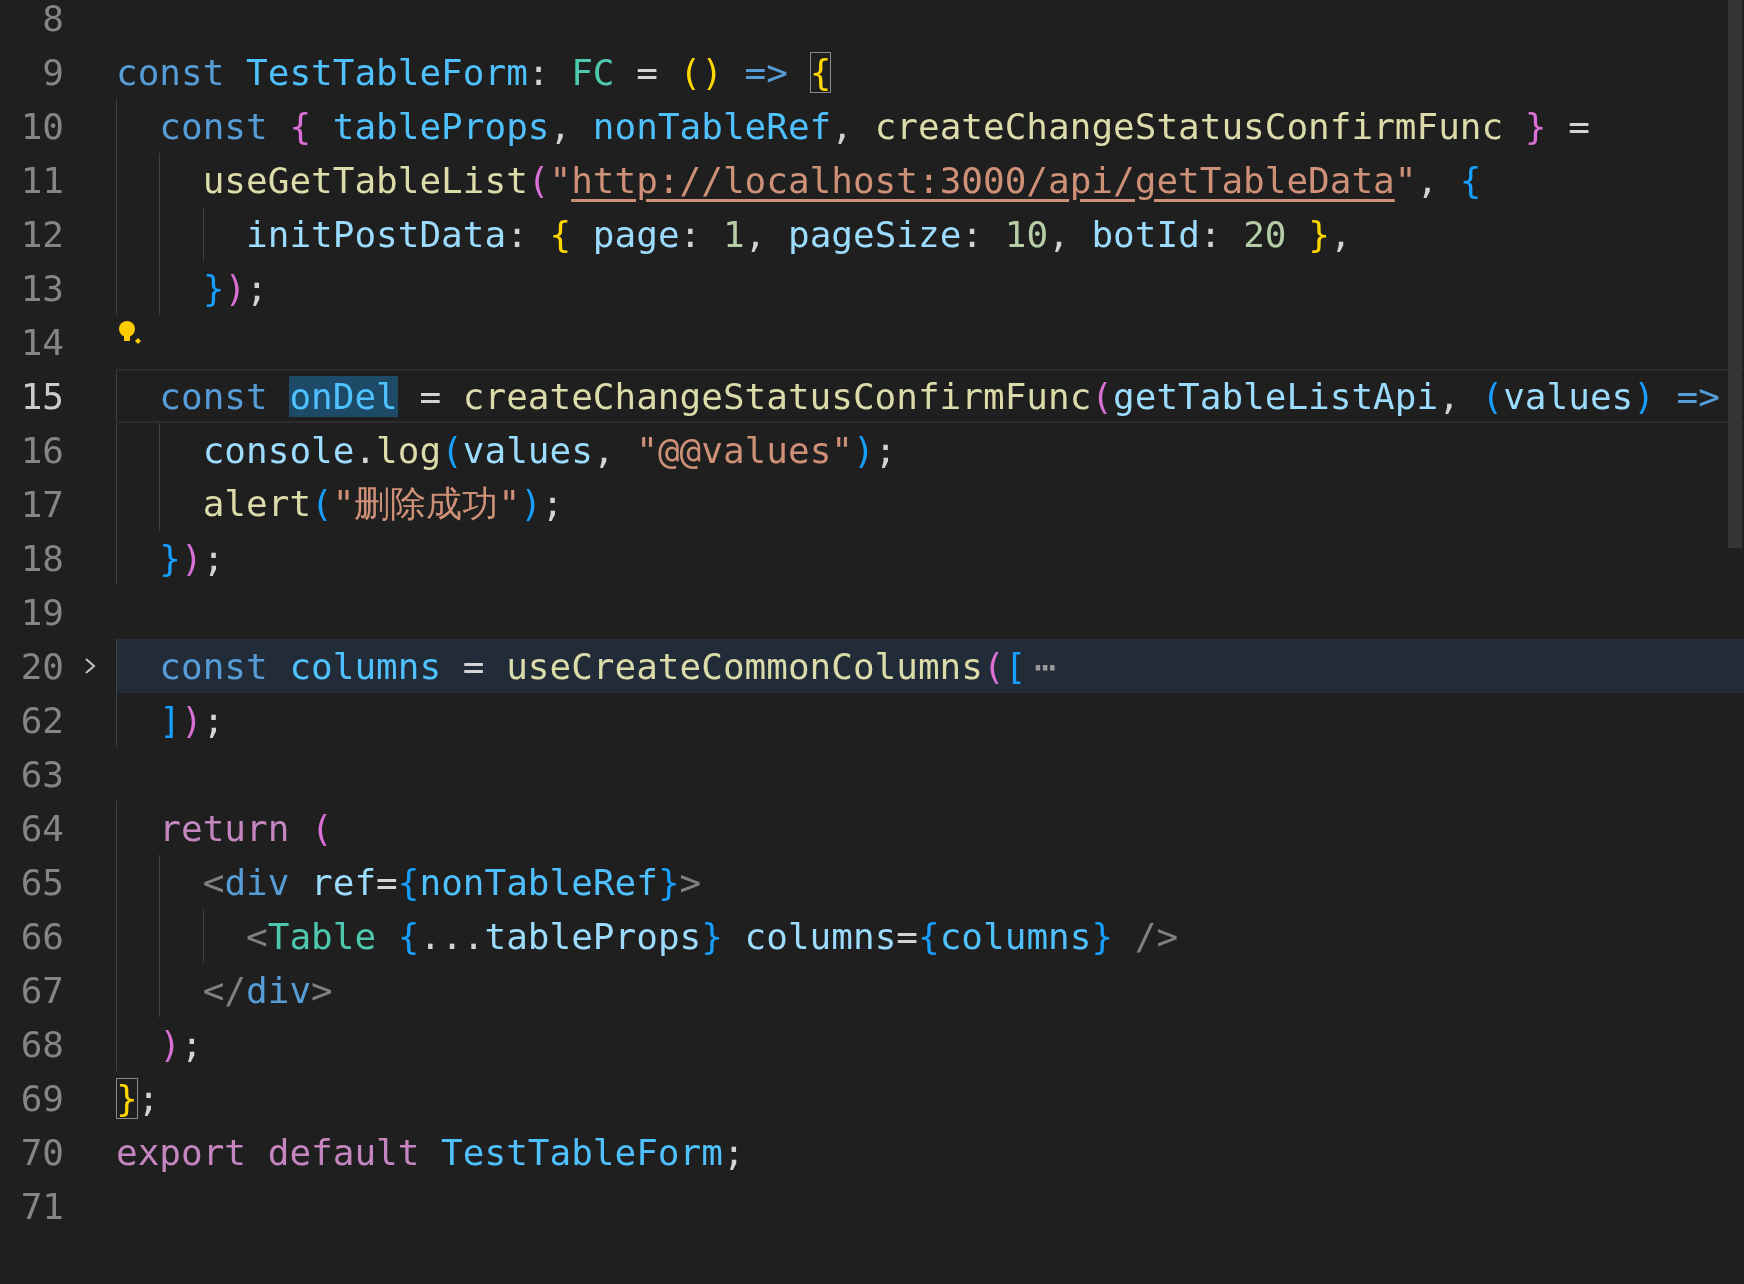 The image size is (1744, 1284). What do you see at coordinates (41, 936) in the screenshot?
I see `line-number: 66` at bounding box center [41, 936].